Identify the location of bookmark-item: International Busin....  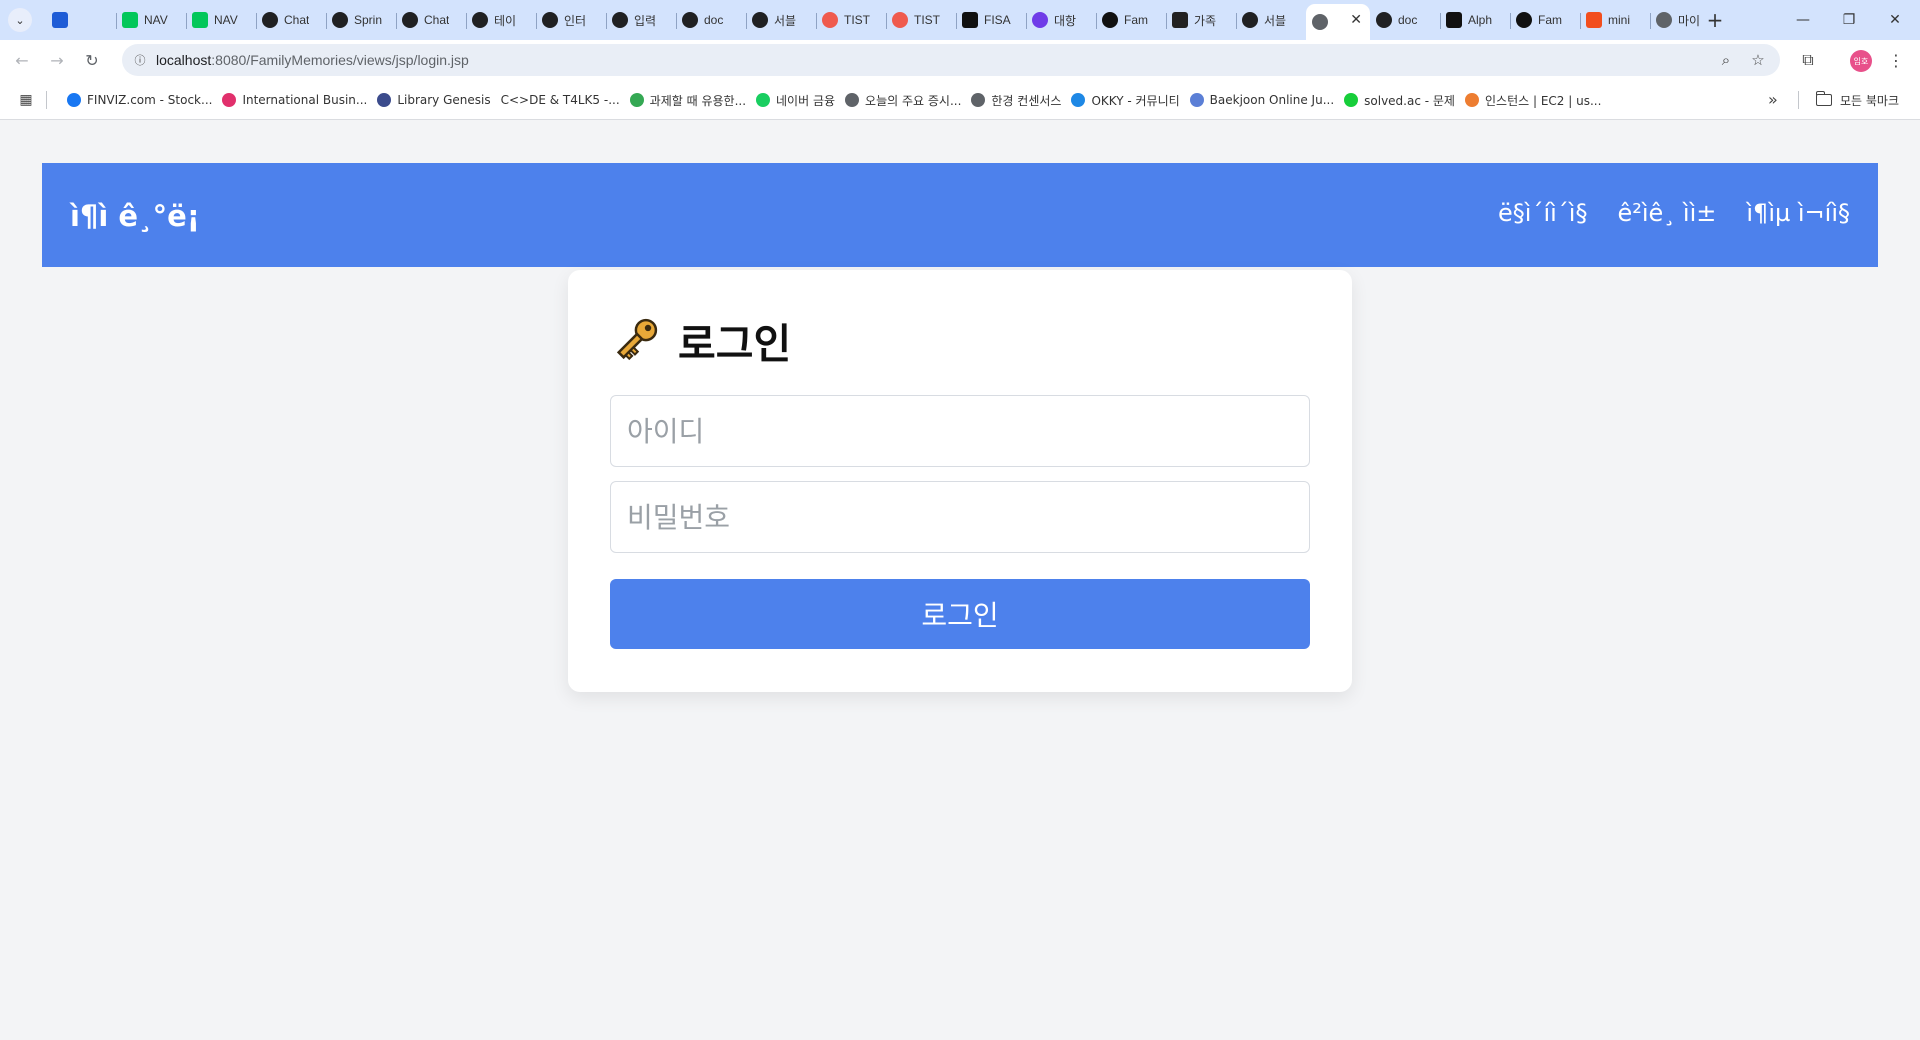
(294, 100).